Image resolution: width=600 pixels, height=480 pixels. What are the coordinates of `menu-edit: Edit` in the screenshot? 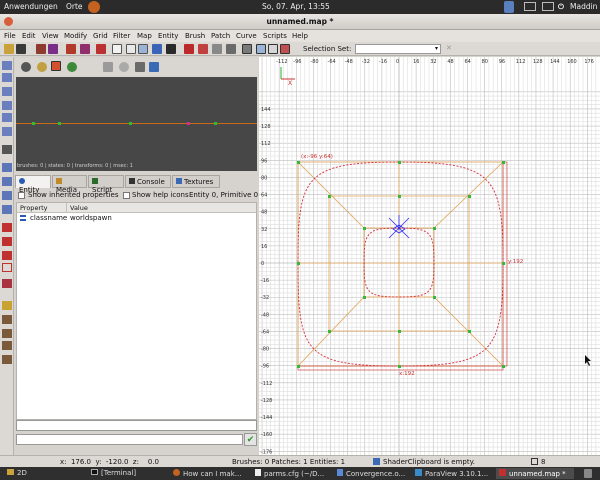 It's located at (29, 36).